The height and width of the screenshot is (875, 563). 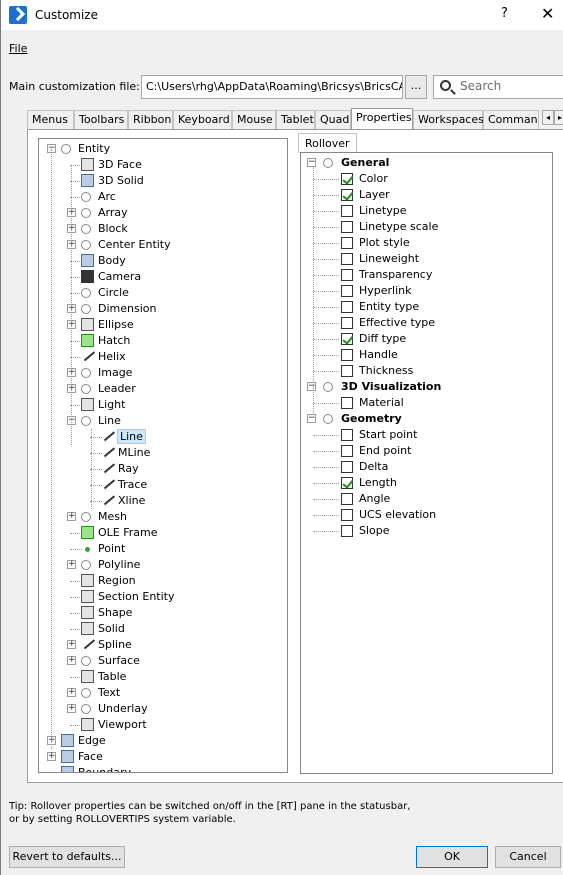 What do you see at coordinates (163, 435) in the screenshot?
I see `tree-item: Line` at bounding box center [163, 435].